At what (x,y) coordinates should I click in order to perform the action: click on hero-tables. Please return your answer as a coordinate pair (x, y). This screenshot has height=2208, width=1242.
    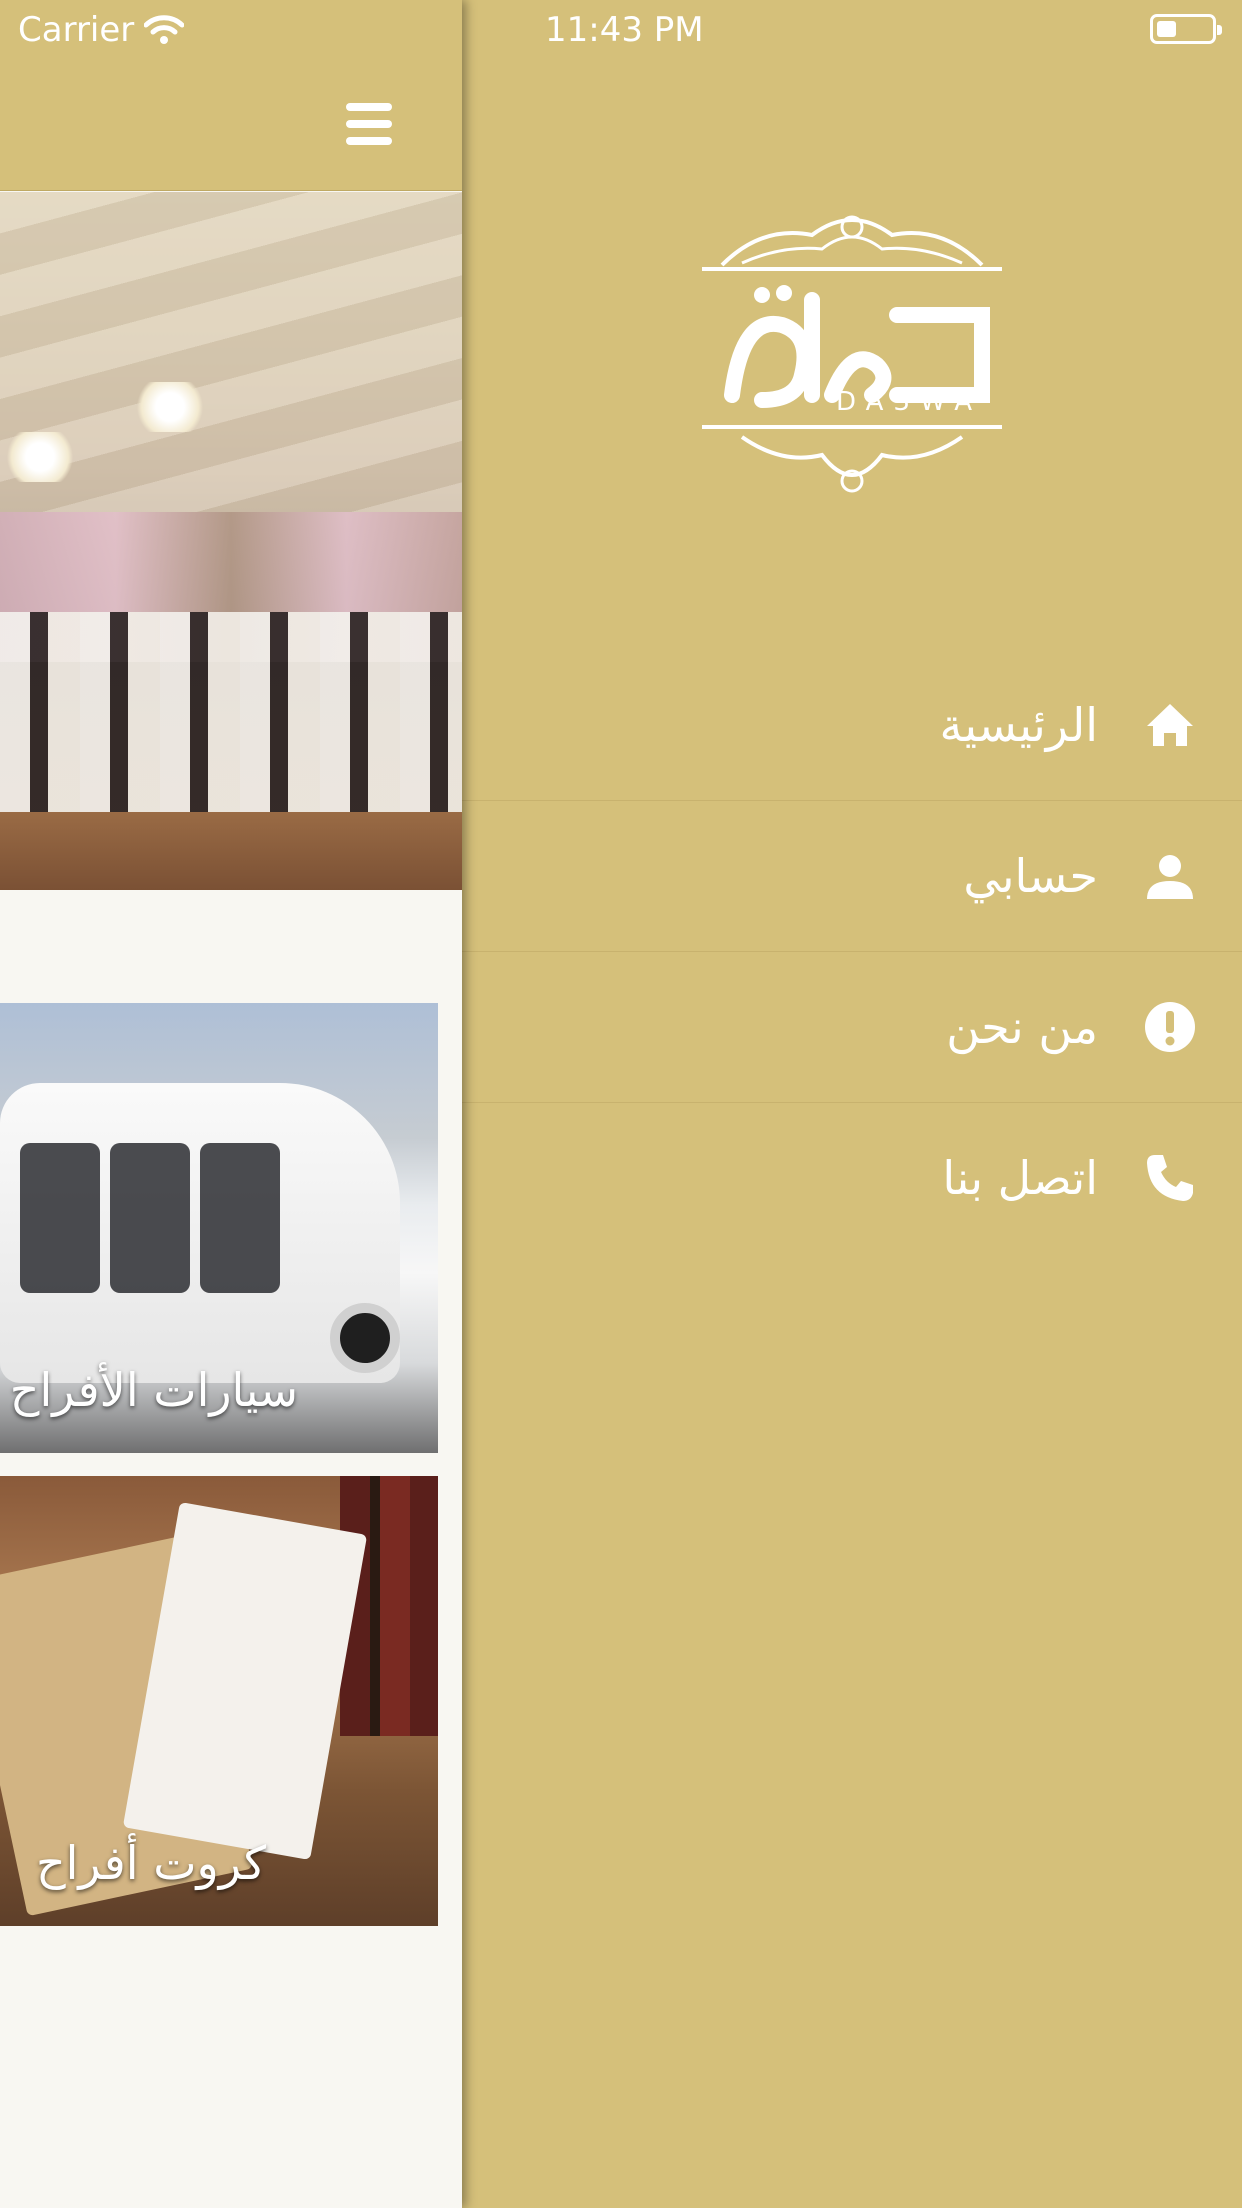
    Looking at the image, I should click on (231, 722).